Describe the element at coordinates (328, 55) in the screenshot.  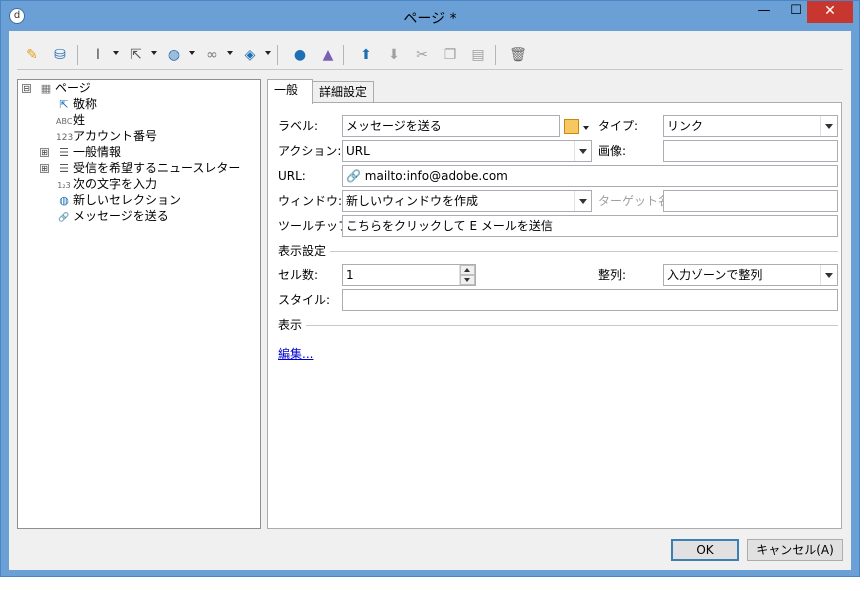
I see `shapes-icon: ▲` at that location.